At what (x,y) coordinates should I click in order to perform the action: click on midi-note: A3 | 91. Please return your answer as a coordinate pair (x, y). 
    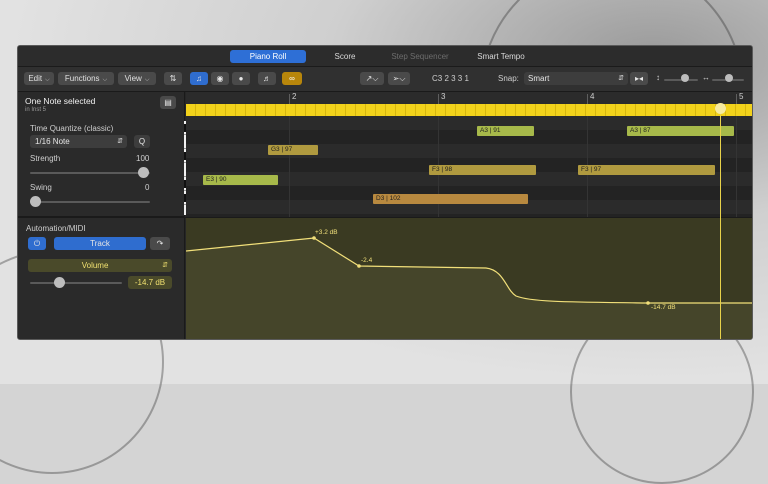
    Looking at the image, I should click on (505, 131).